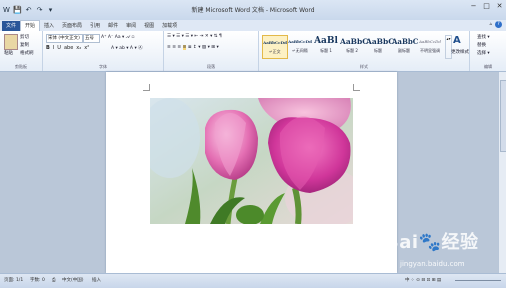  I want to click on styles-scroll: ▴▾, so click(448, 47).